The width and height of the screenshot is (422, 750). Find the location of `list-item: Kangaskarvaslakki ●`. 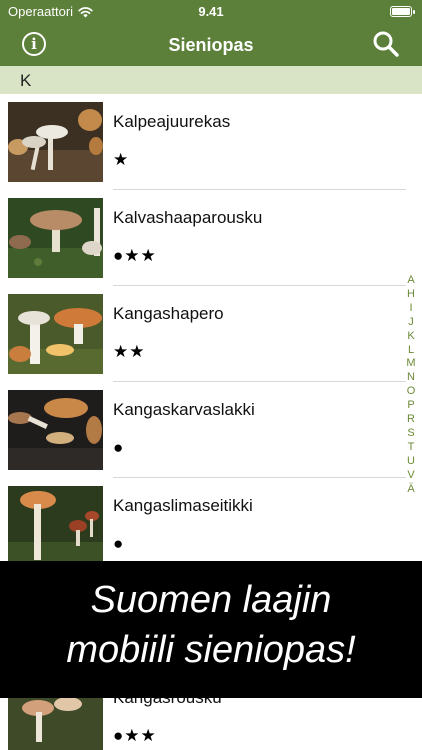

list-item: Kangaskarvaslakki ● is located at coordinates (211, 430).